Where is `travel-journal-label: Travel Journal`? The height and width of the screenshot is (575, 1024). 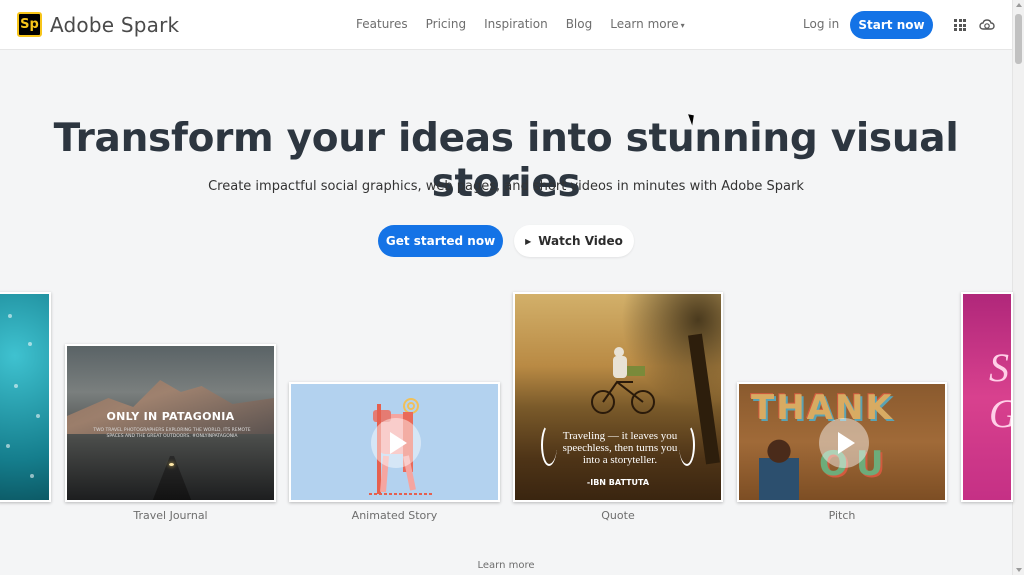 travel-journal-label: Travel Journal is located at coordinates (170, 515).